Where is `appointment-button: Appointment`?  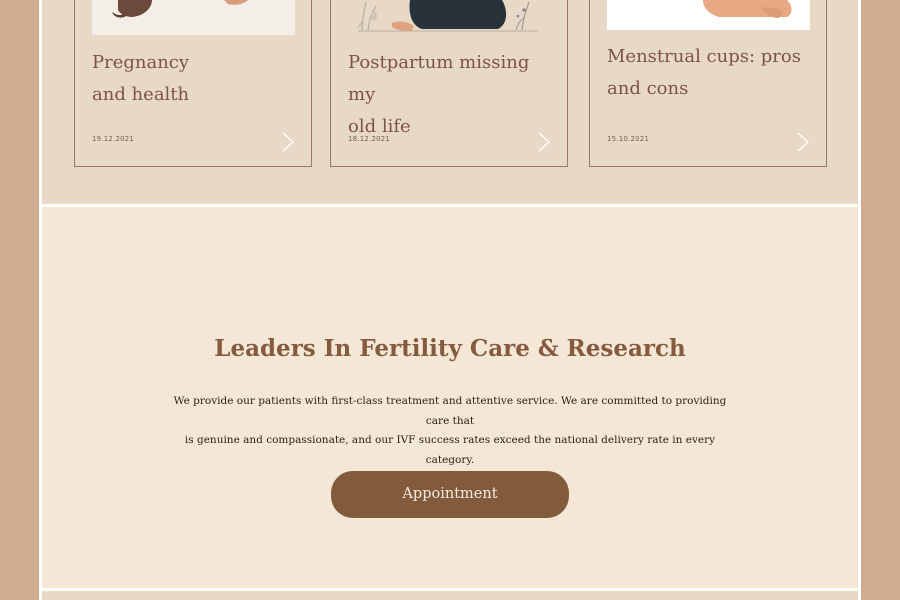 appointment-button: Appointment is located at coordinates (450, 494).